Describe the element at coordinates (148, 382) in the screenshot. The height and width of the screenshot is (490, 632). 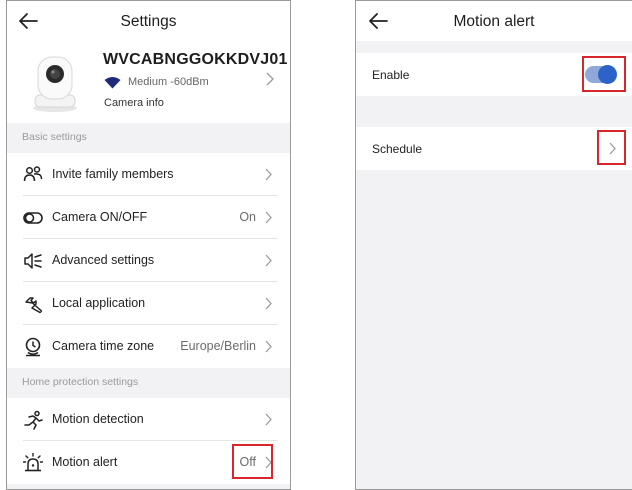
I see `section-header-home-protection: Home protection settings` at that location.